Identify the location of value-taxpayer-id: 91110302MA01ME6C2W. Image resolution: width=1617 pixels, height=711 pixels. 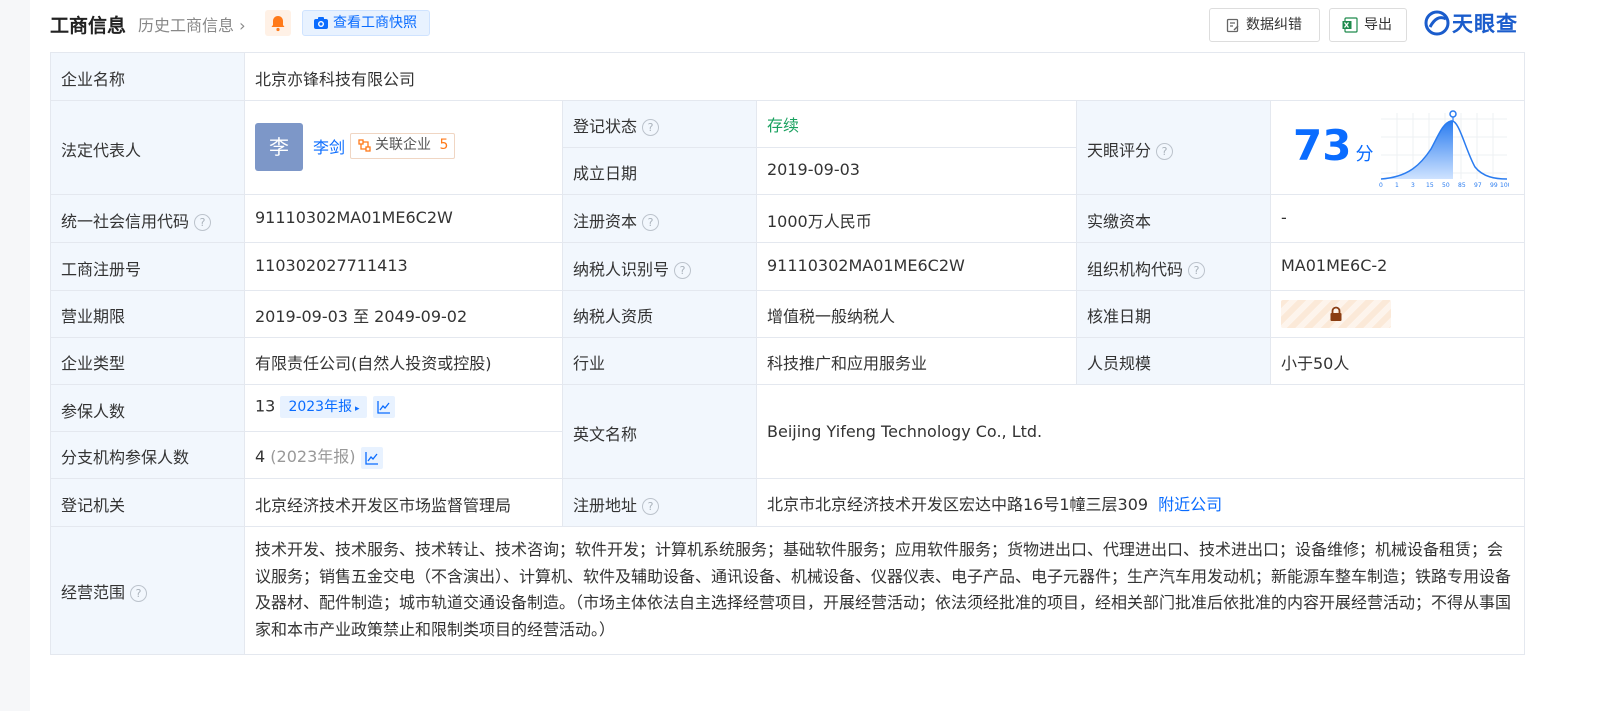
(917, 267).